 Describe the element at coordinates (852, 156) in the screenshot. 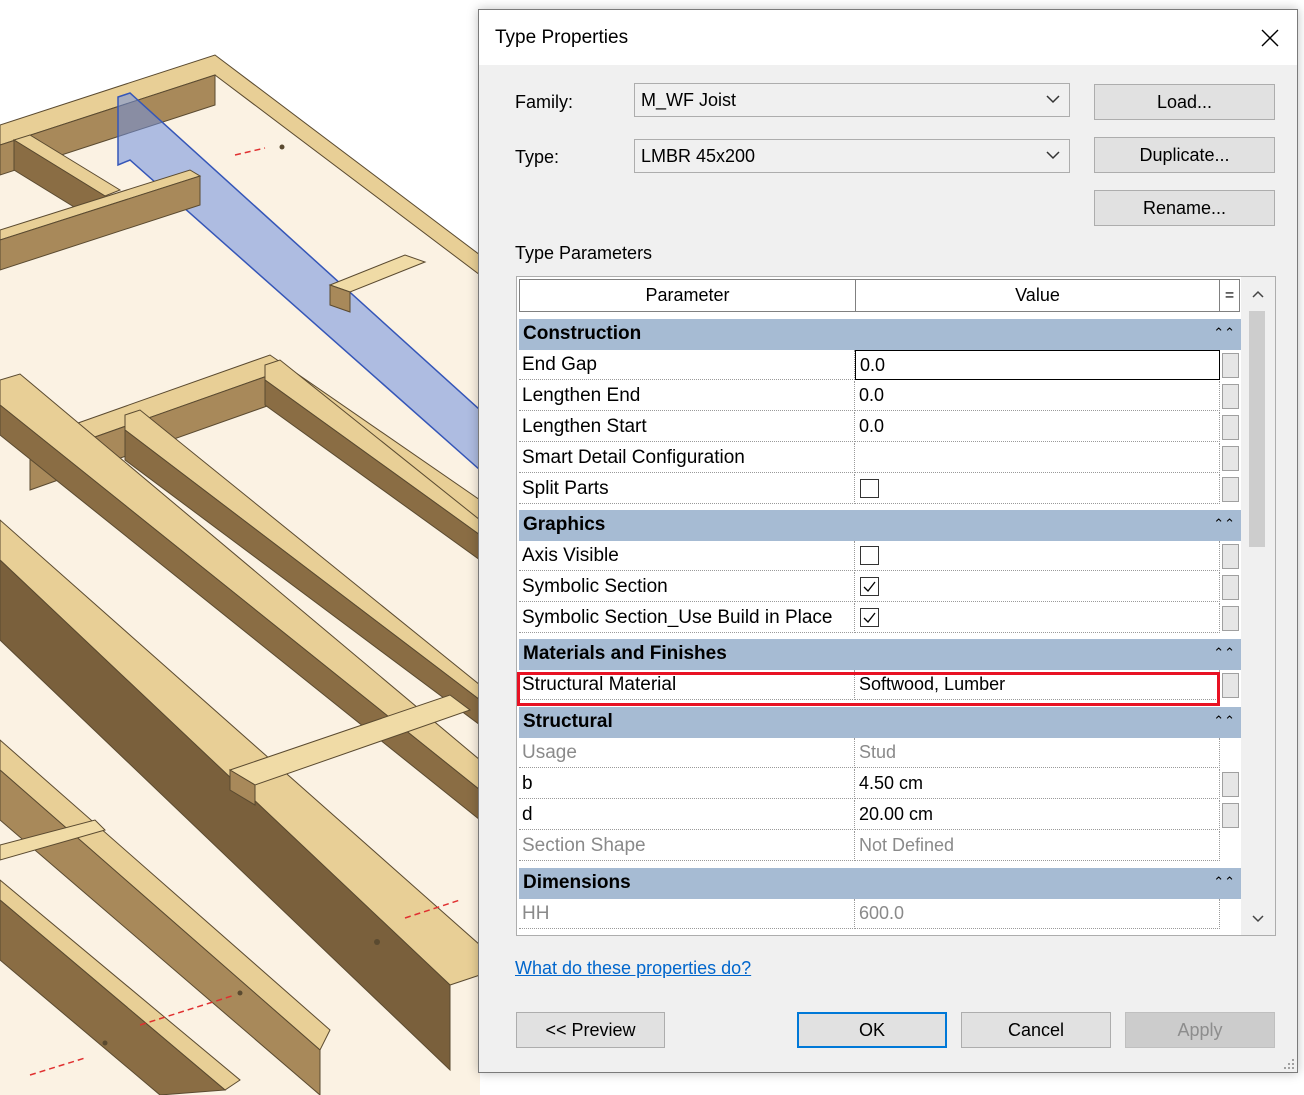

I see `type-dropdown: LMBR 45x200` at that location.